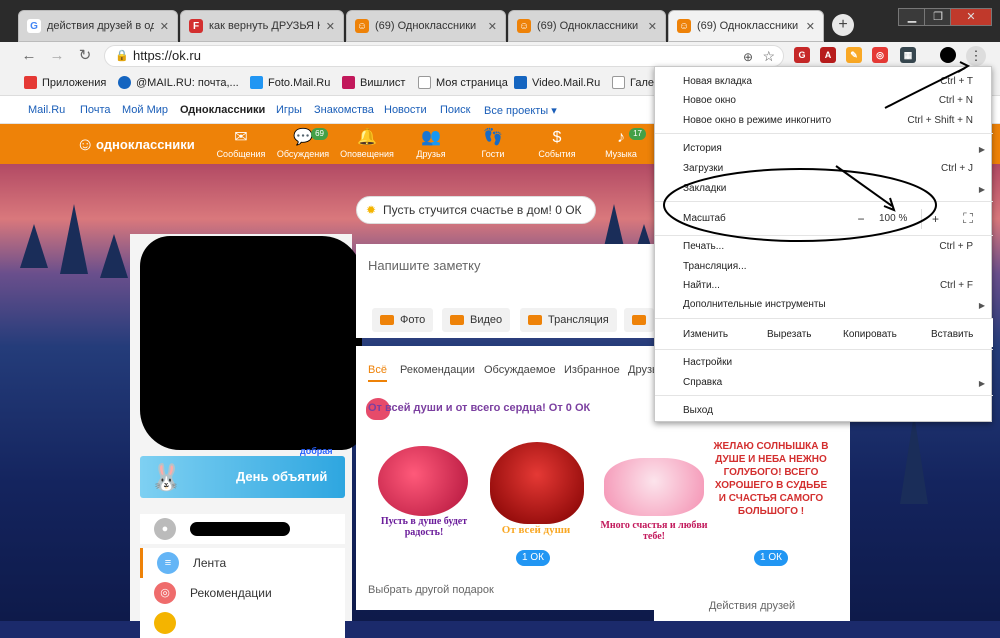 This screenshot has height=638, width=1000. I want to click on hand-drawn-annotation, so click(817, 151).